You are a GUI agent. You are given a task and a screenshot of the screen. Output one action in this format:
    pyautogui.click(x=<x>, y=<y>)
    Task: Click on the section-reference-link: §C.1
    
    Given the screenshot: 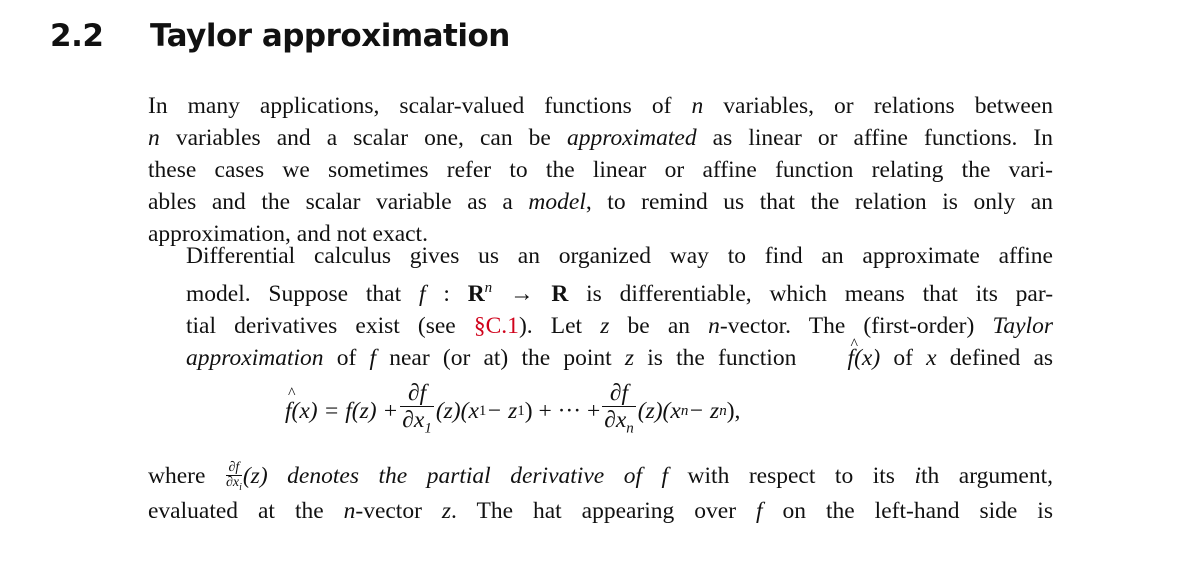 What is the action you would take?
    pyautogui.click(x=496, y=326)
    